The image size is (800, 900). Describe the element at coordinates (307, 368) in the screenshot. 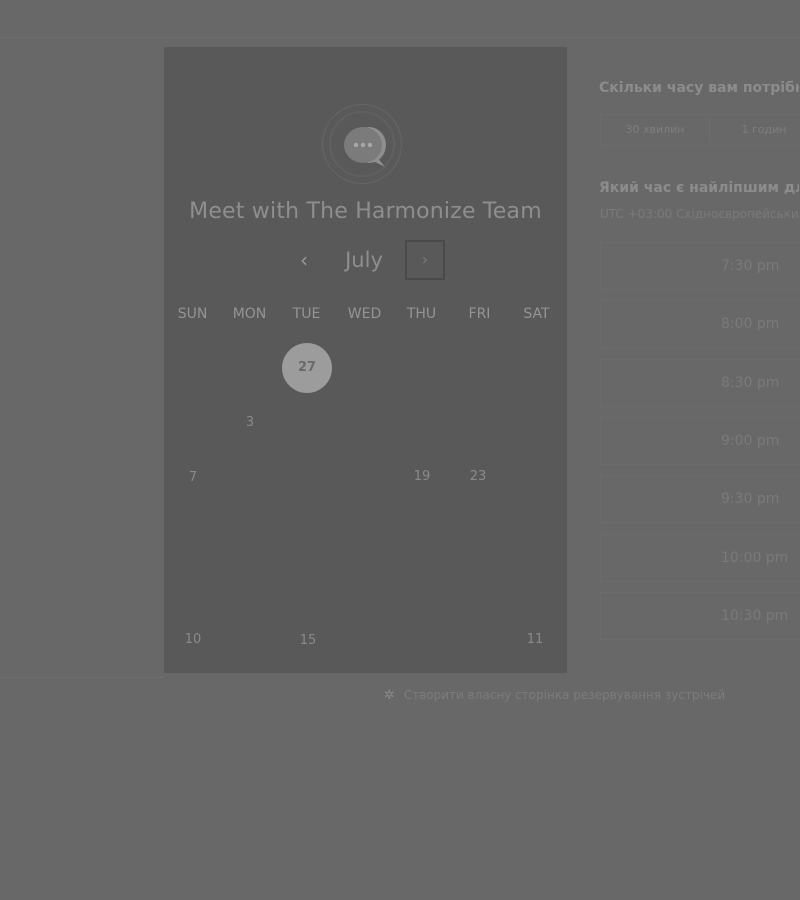

I see `day-cell-selected: 27` at that location.